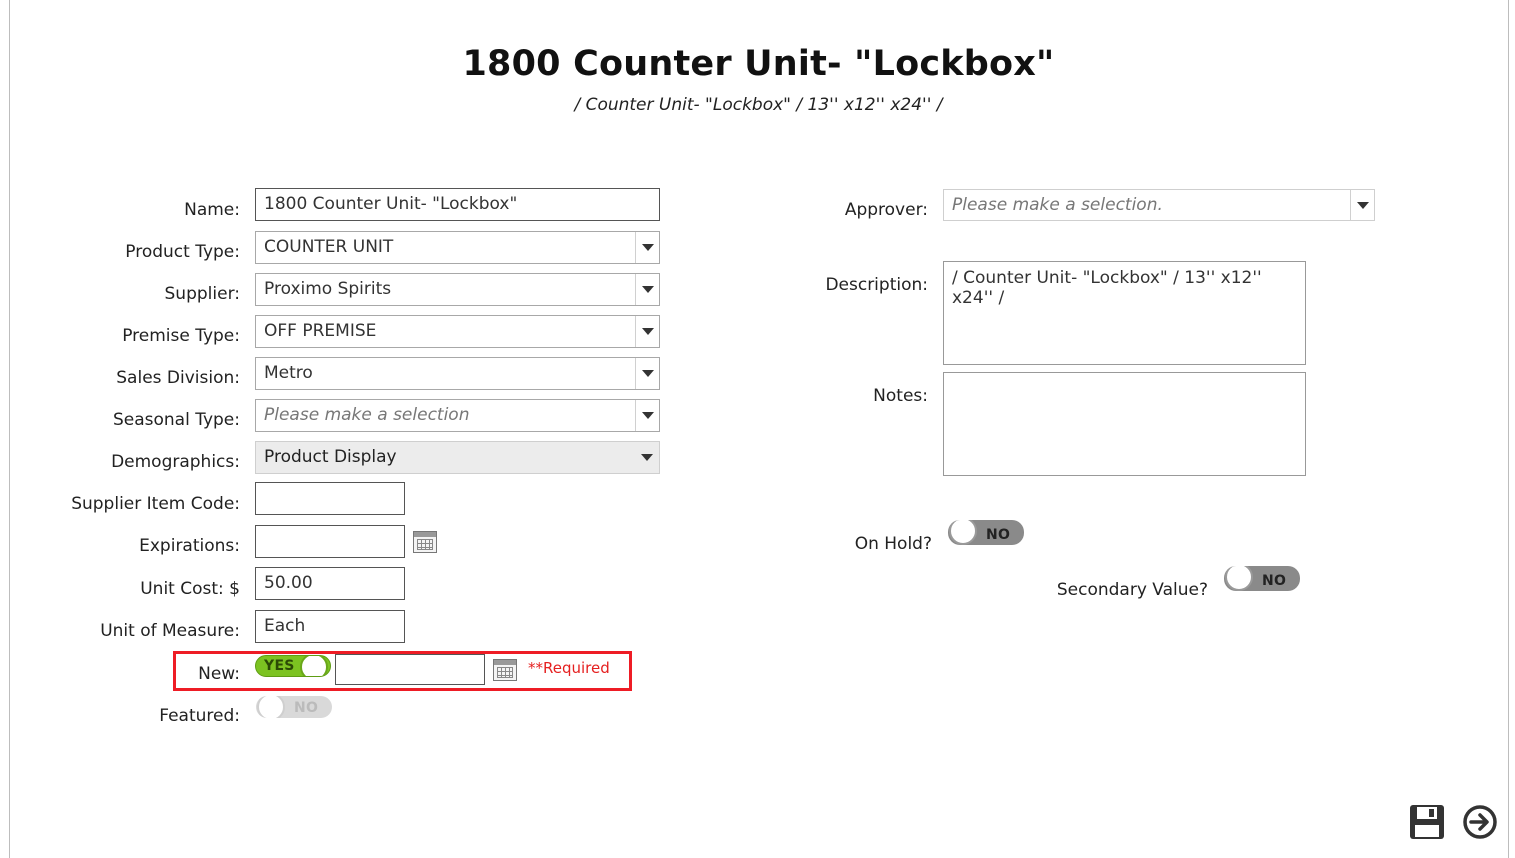  Describe the element at coordinates (330, 626) in the screenshot. I see `unit-of-measure-input: Each` at that location.